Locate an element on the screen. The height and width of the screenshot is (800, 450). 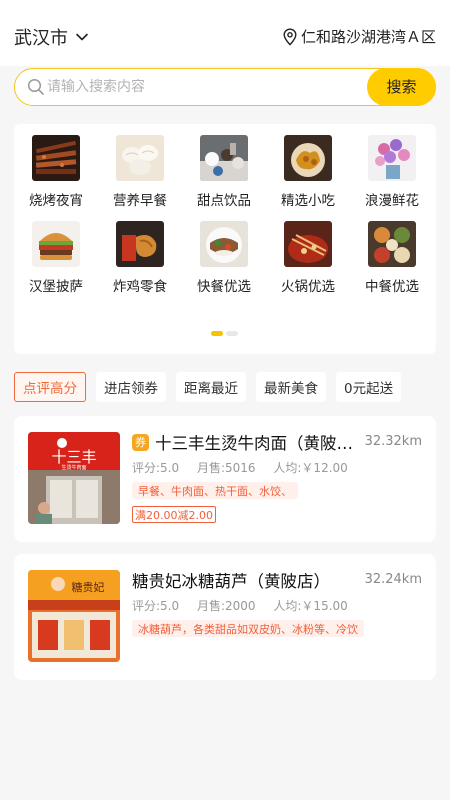
filter-tab-coupons: 进店领券 is located at coordinates (131, 387).